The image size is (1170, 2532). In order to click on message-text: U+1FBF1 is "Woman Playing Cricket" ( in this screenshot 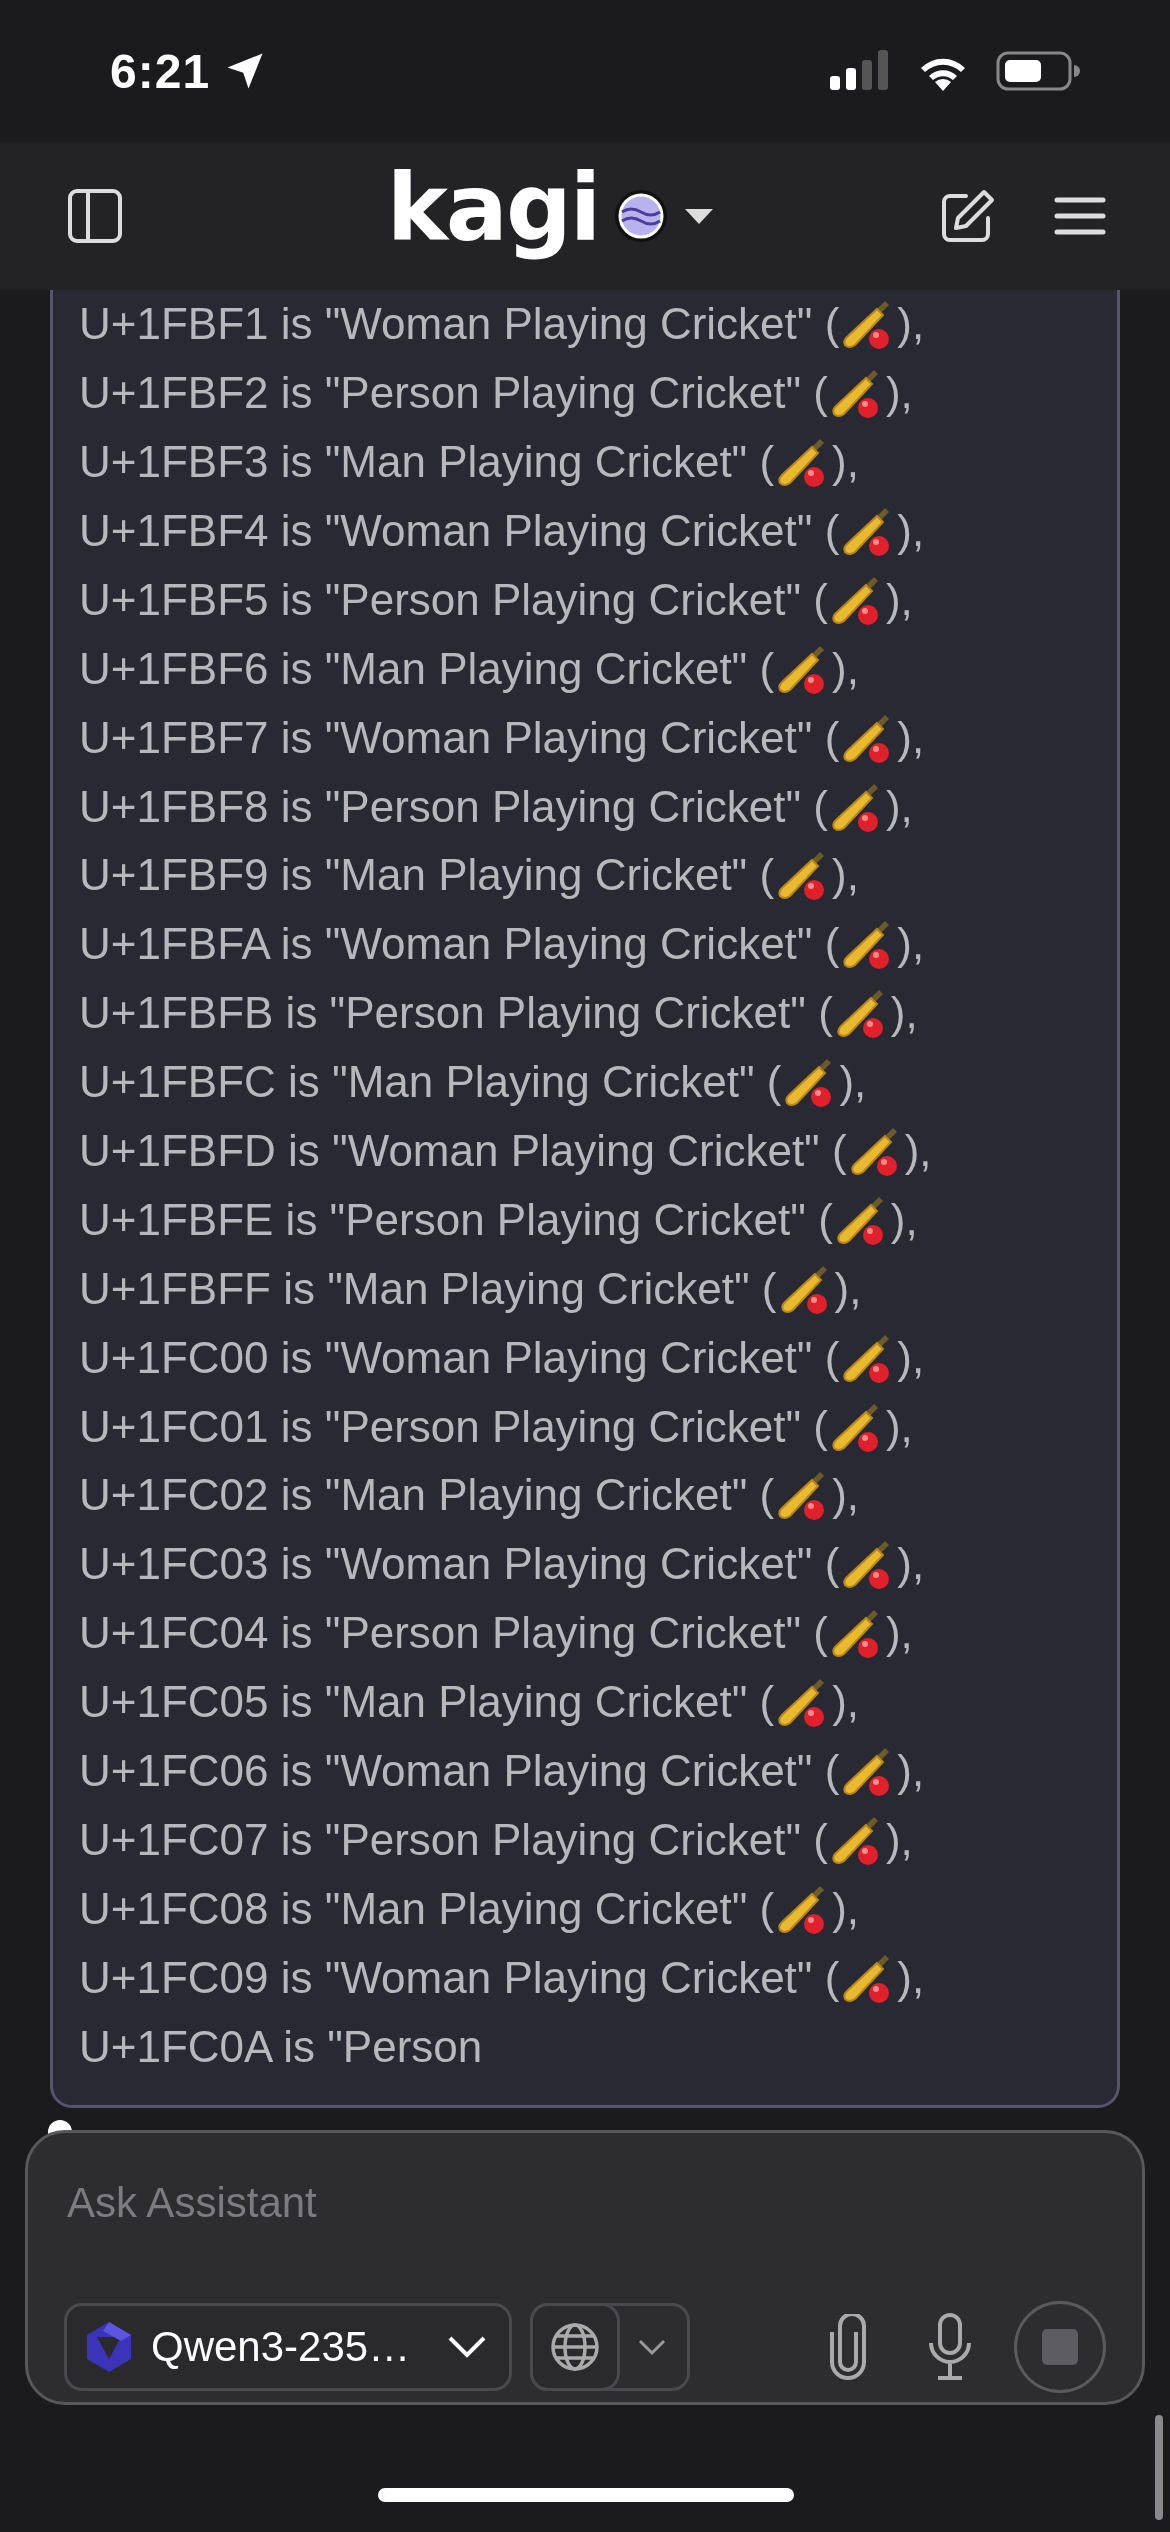, I will do `click(459, 324)`.